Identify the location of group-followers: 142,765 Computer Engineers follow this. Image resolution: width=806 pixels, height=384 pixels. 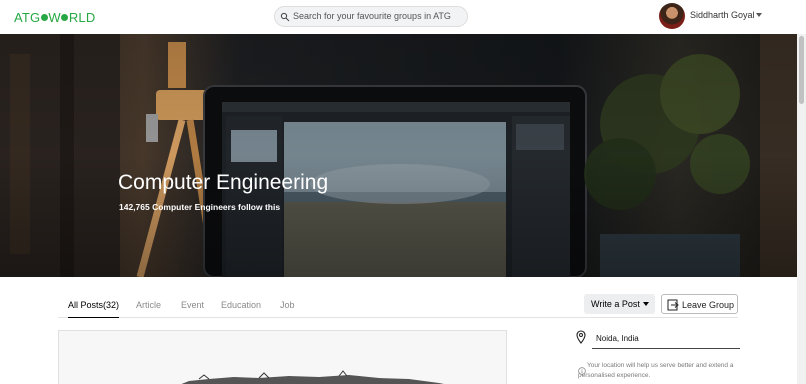
(200, 207).